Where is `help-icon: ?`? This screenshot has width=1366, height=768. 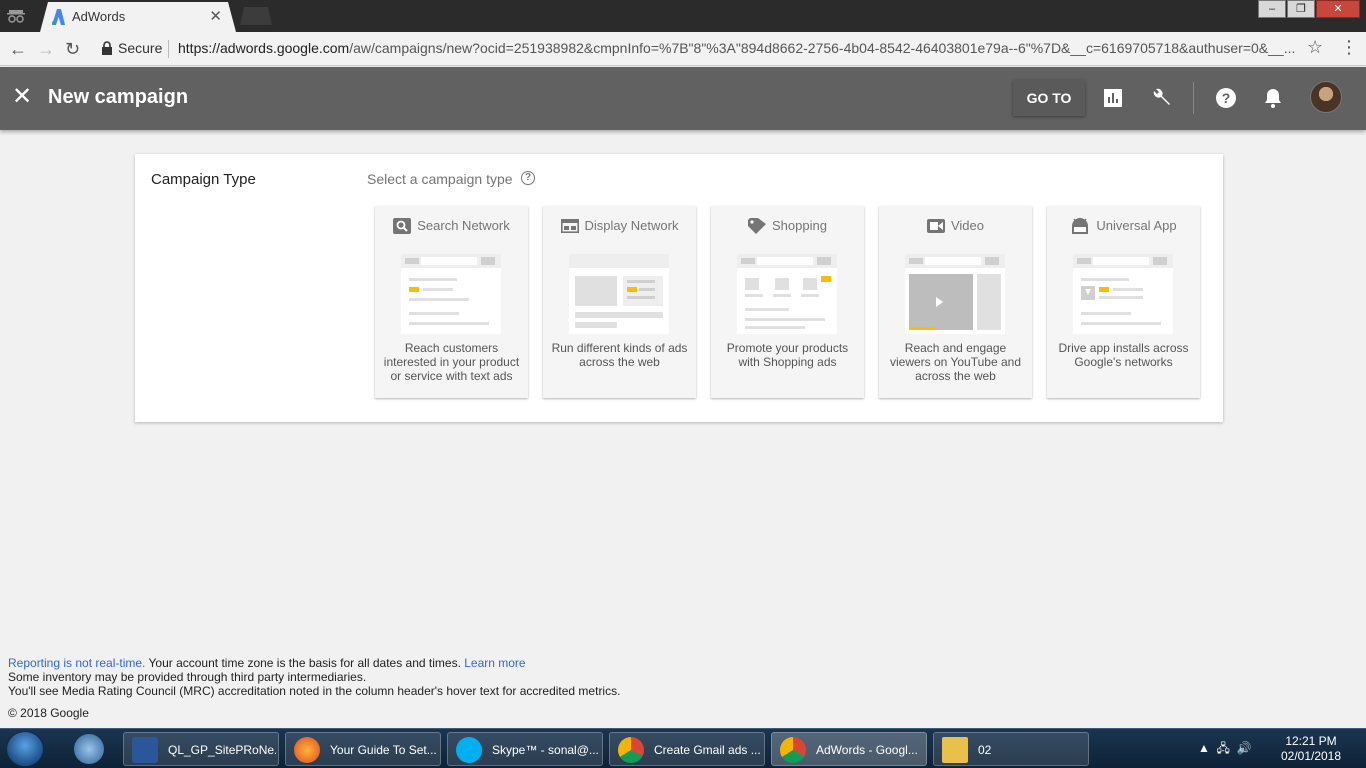 help-icon: ? is located at coordinates (1226, 98).